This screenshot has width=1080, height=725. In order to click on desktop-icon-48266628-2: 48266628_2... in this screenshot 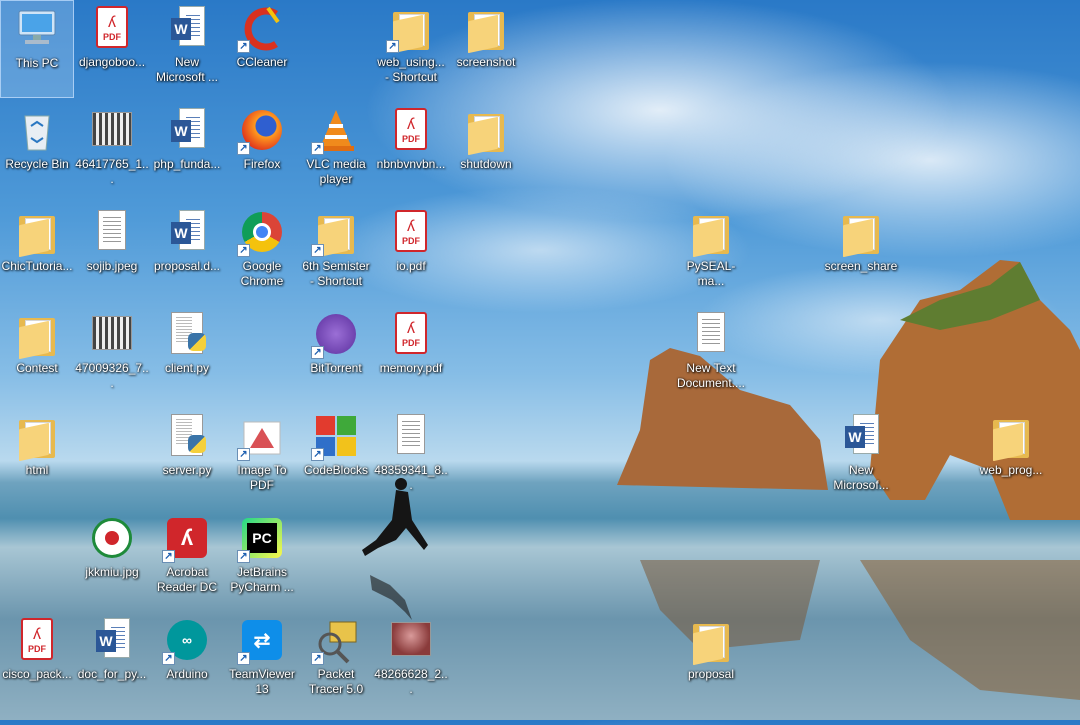, I will do `click(411, 661)`.